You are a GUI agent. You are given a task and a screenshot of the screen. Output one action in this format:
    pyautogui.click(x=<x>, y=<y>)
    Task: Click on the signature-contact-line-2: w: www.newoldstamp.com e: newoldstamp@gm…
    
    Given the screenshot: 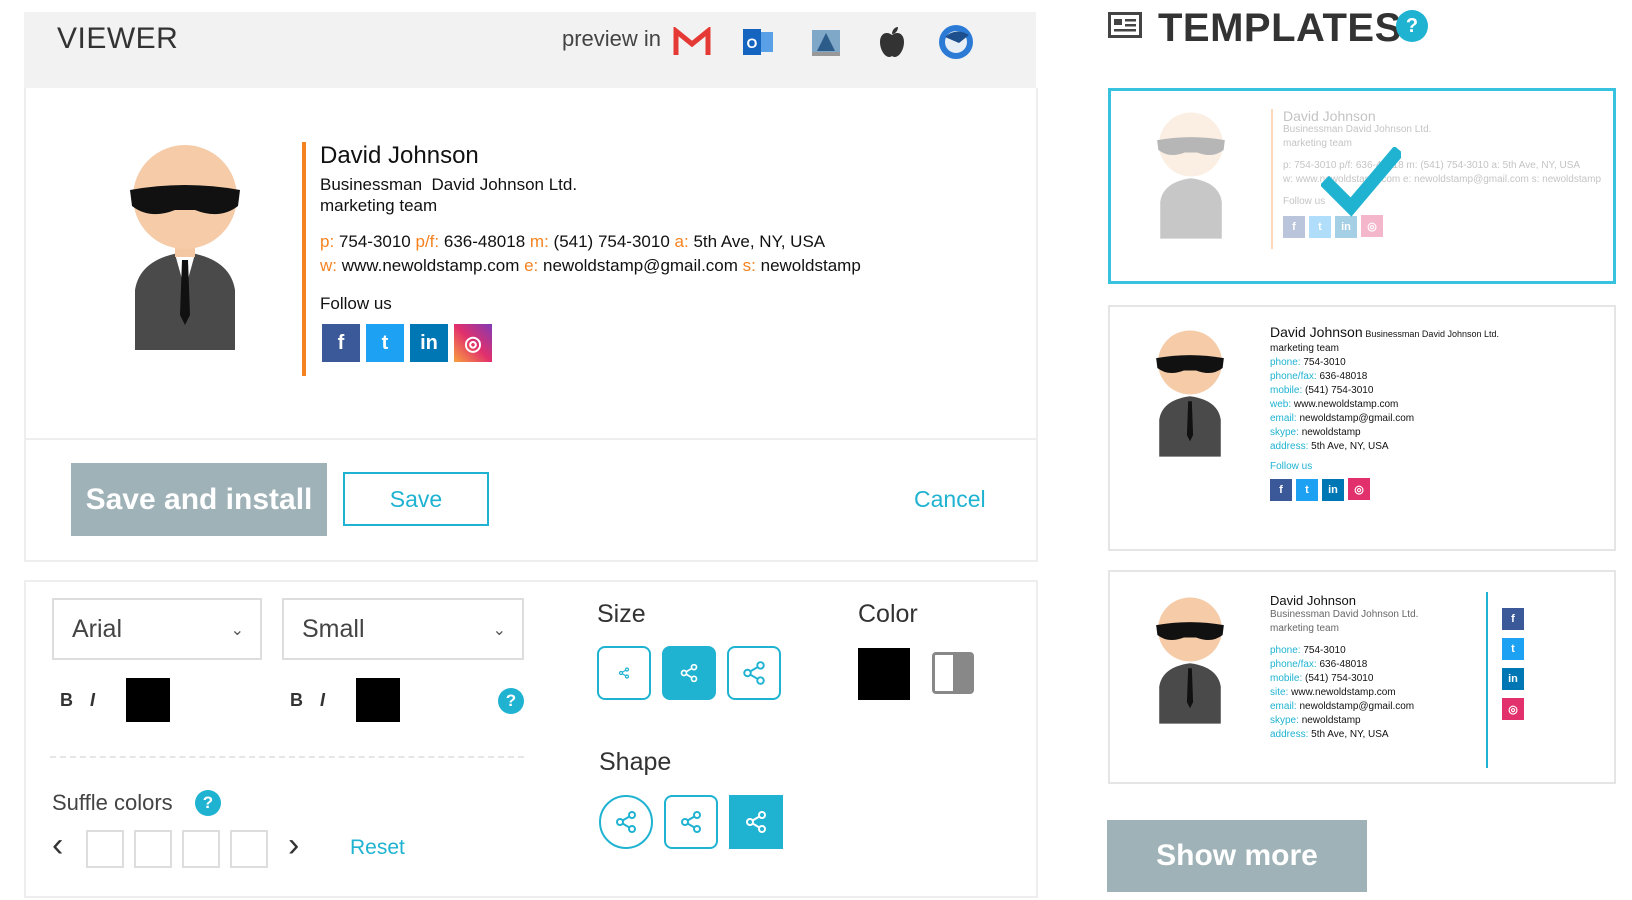 What is the action you would take?
    pyautogui.click(x=590, y=266)
    